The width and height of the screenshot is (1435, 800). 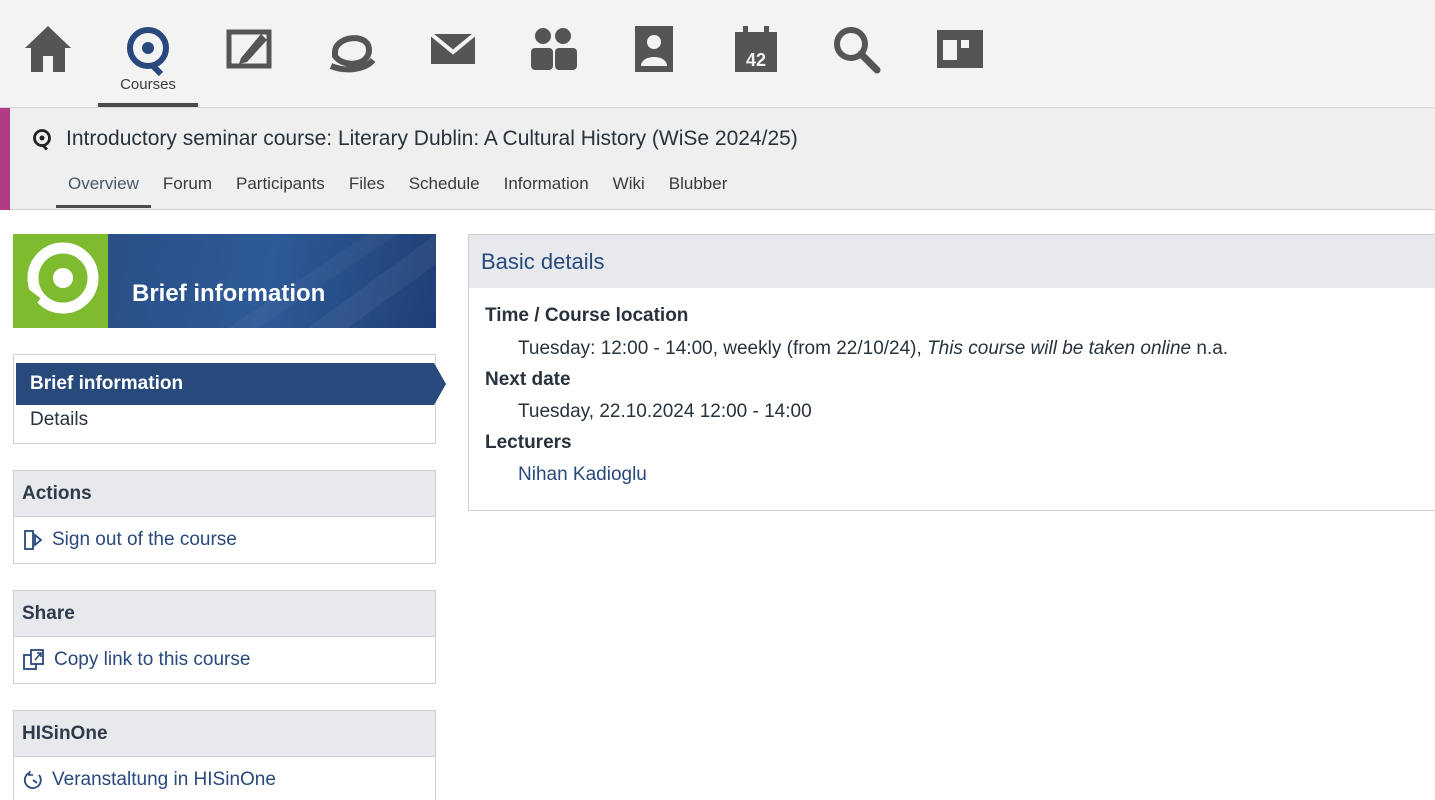 What do you see at coordinates (587, 315) in the screenshot?
I see `time-location-label: Time / Course location` at bounding box center [587, 315].